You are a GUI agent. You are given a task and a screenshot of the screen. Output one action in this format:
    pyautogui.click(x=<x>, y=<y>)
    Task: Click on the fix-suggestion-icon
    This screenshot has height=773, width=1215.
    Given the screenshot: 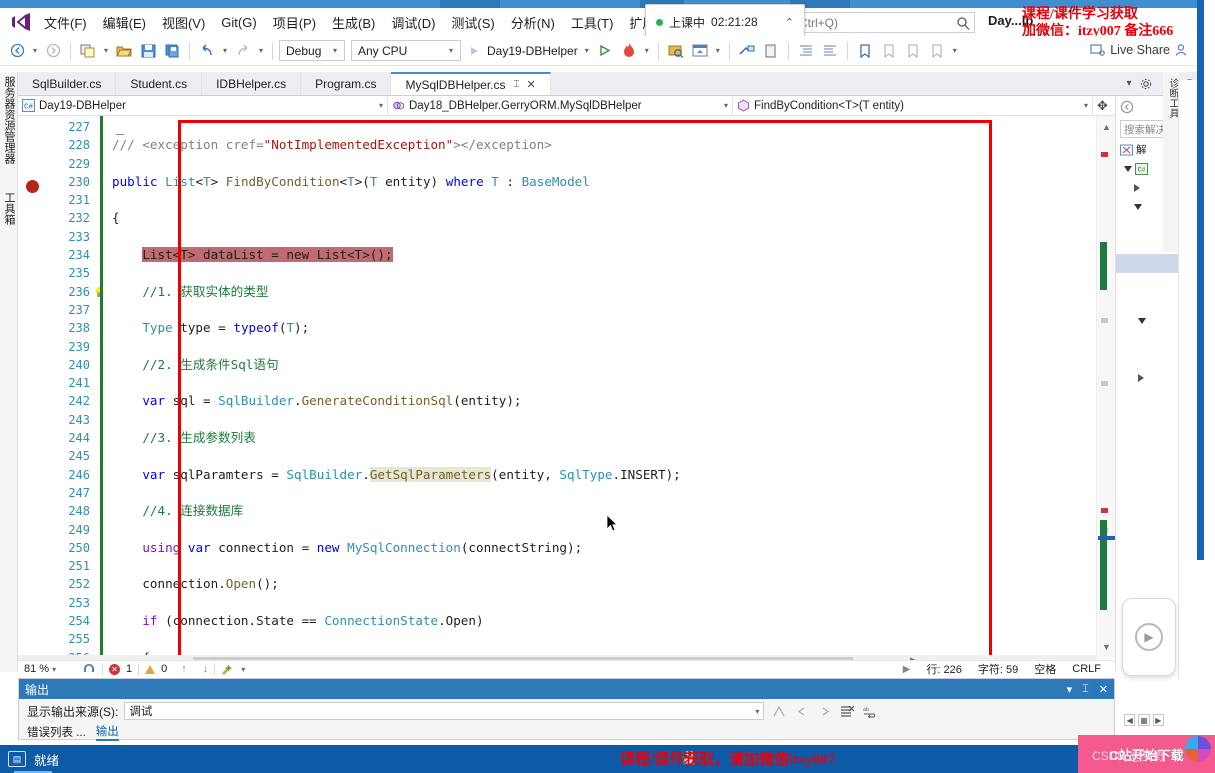 What is the action you would take?
    pyautogui.click(x=228, y=669)
    